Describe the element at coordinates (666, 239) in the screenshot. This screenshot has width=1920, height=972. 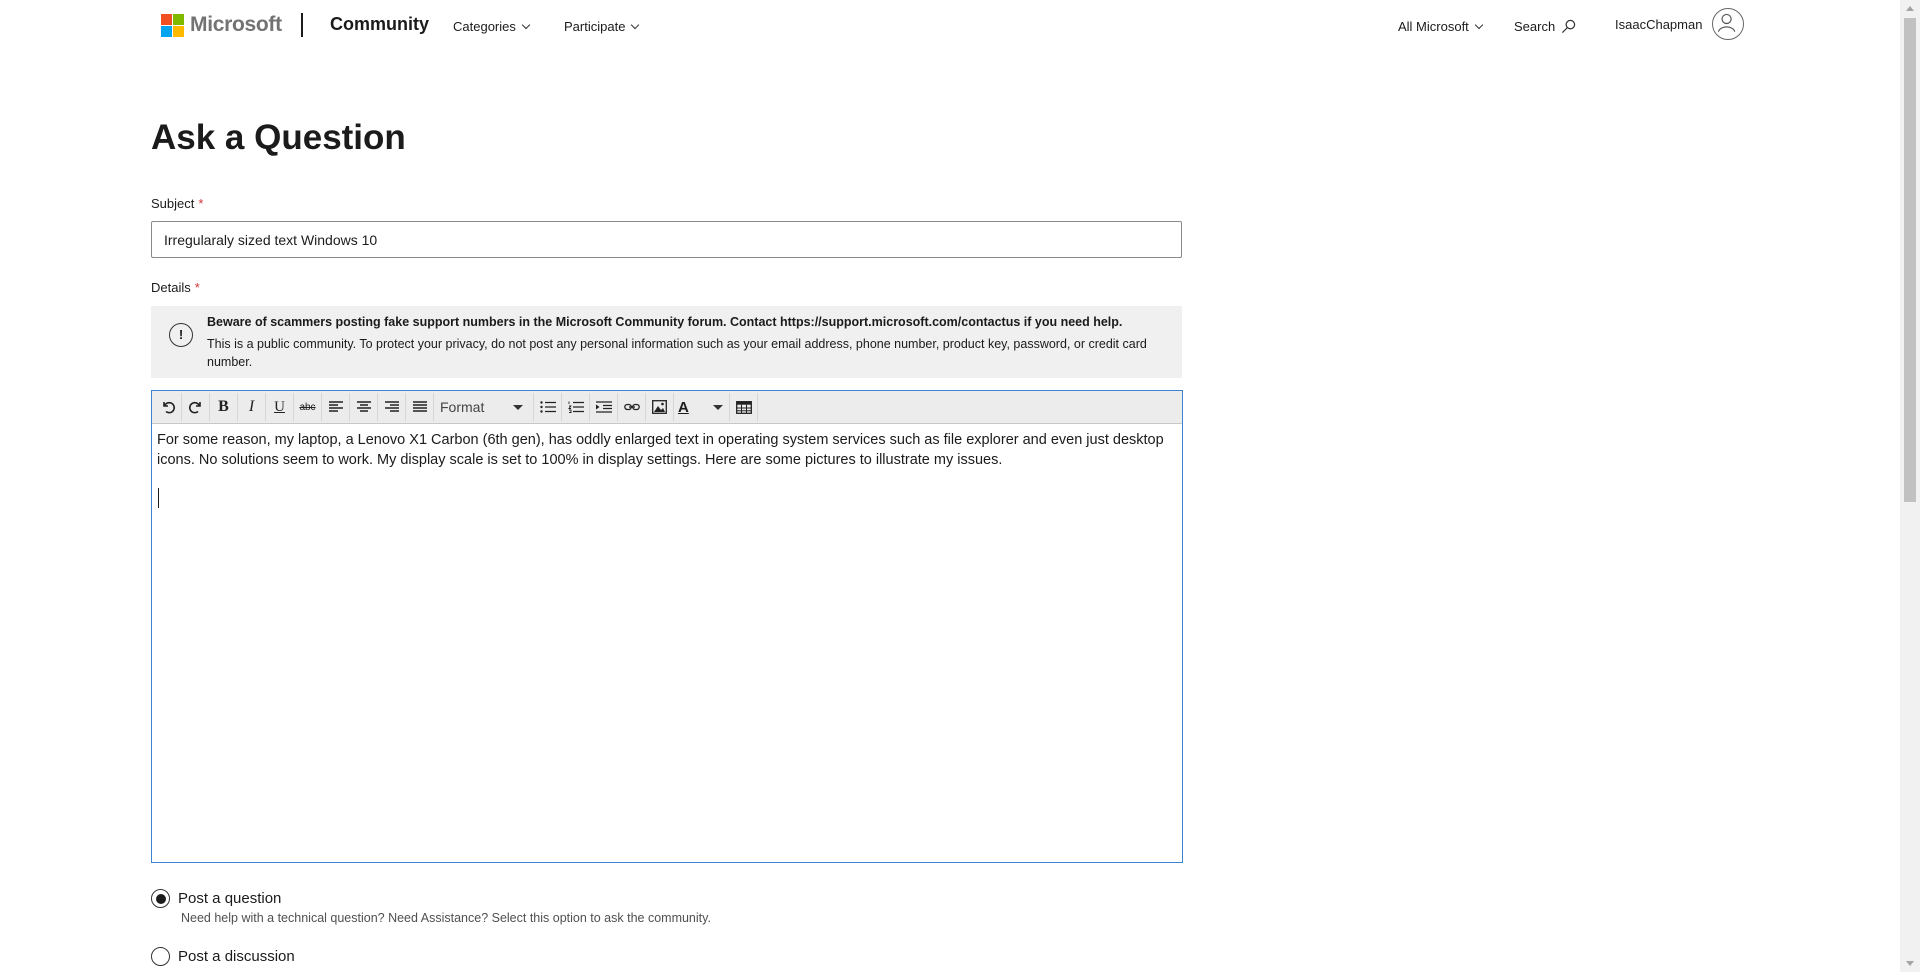
I see `subject-input` at that location.